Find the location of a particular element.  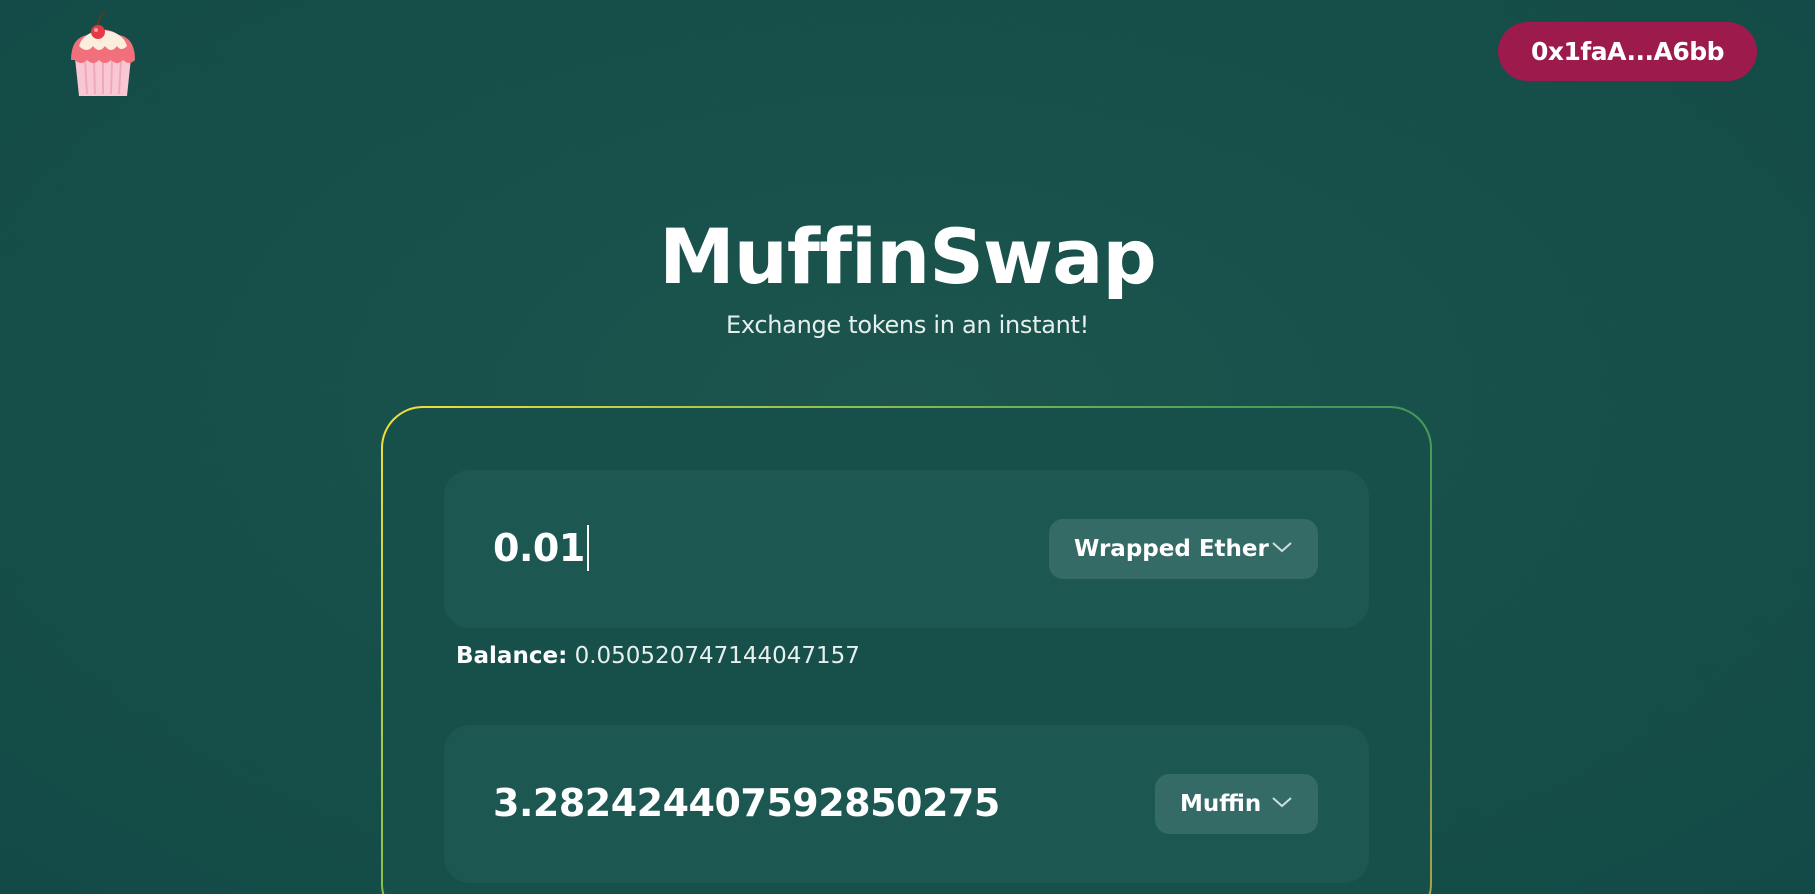

from-token-select: Wrapped Ether is located at coordinates (1183, 549).